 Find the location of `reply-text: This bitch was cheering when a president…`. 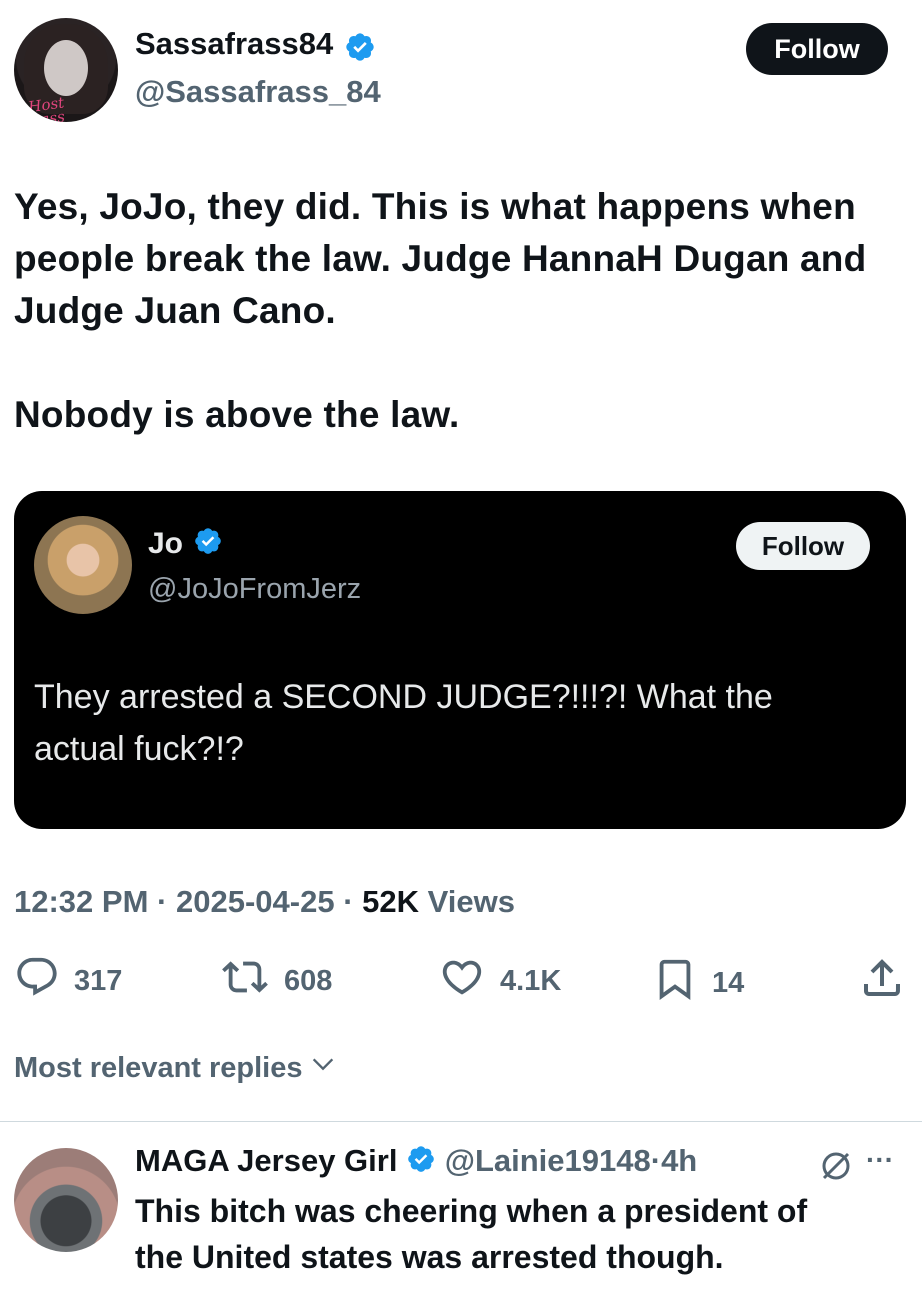

reply-text: This bitch was cheering when a president… is located at coordinates (471, 1234).